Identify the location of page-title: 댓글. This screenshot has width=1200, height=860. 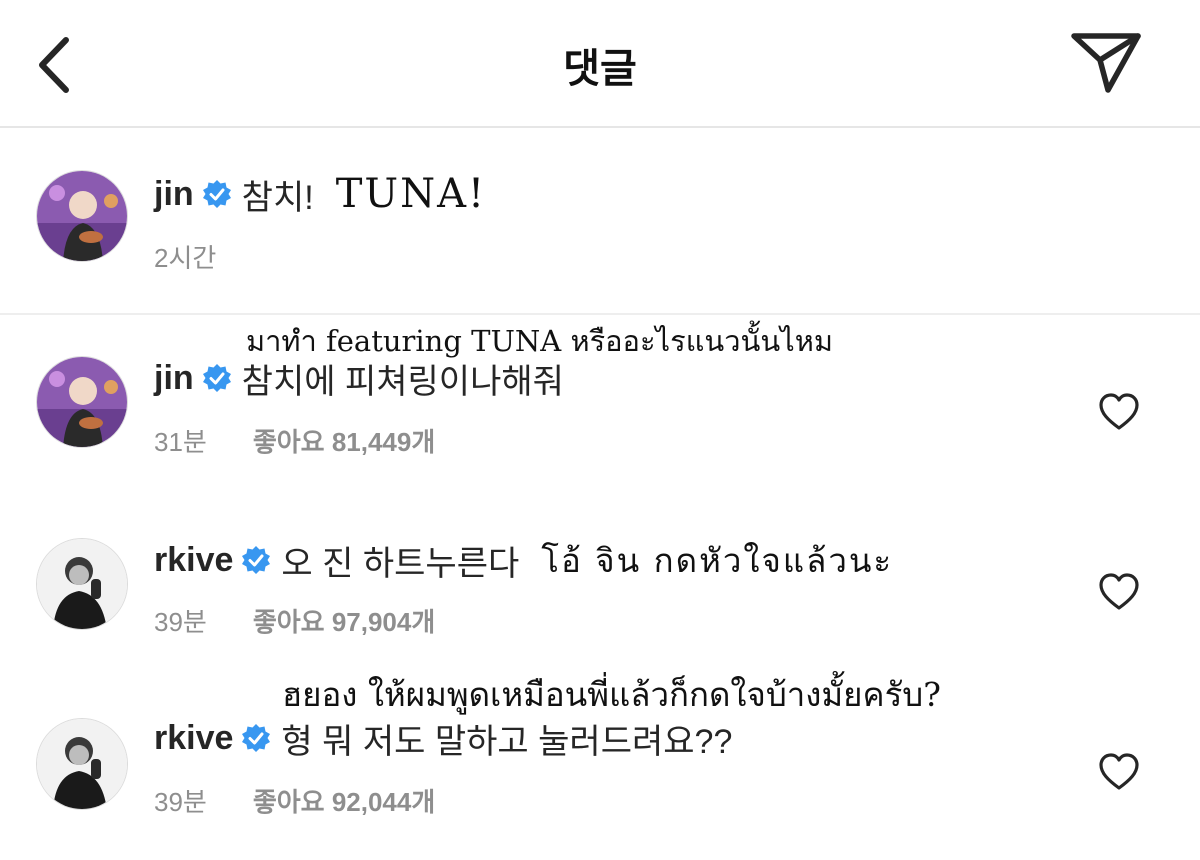
(600, 69).